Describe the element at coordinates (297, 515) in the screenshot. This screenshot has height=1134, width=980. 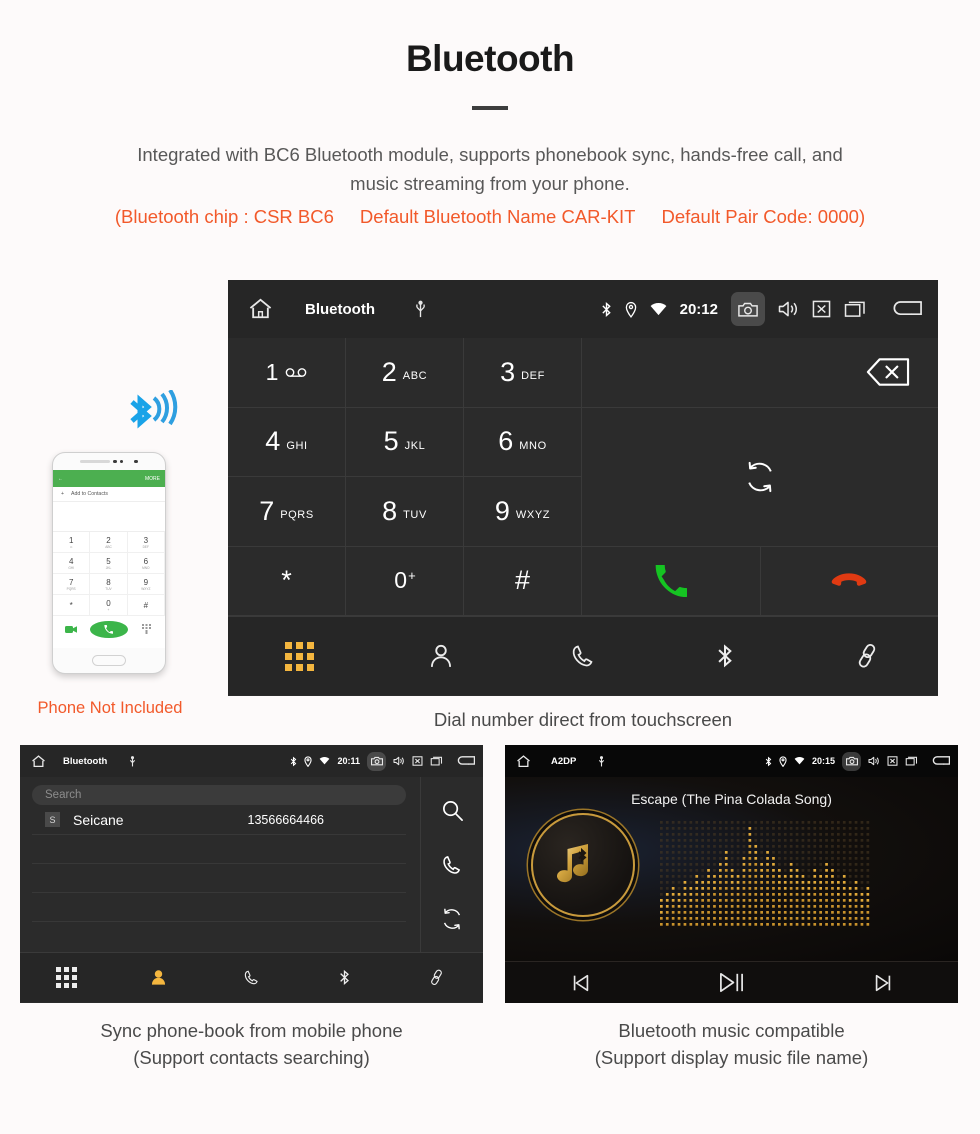
I see `key-letters: PQRS` at that location.